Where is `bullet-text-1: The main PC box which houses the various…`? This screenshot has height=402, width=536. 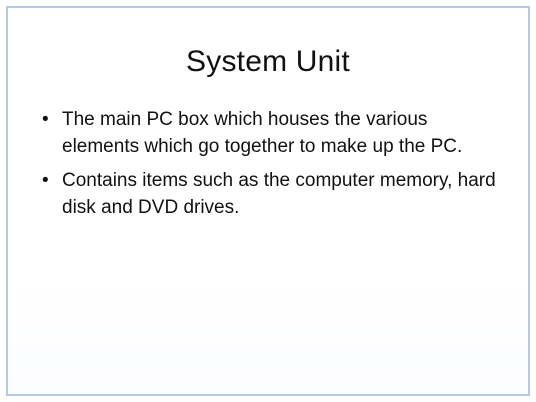 bullet-text-1: The main PC box which houses the various… is located at coordinates (262, 133).